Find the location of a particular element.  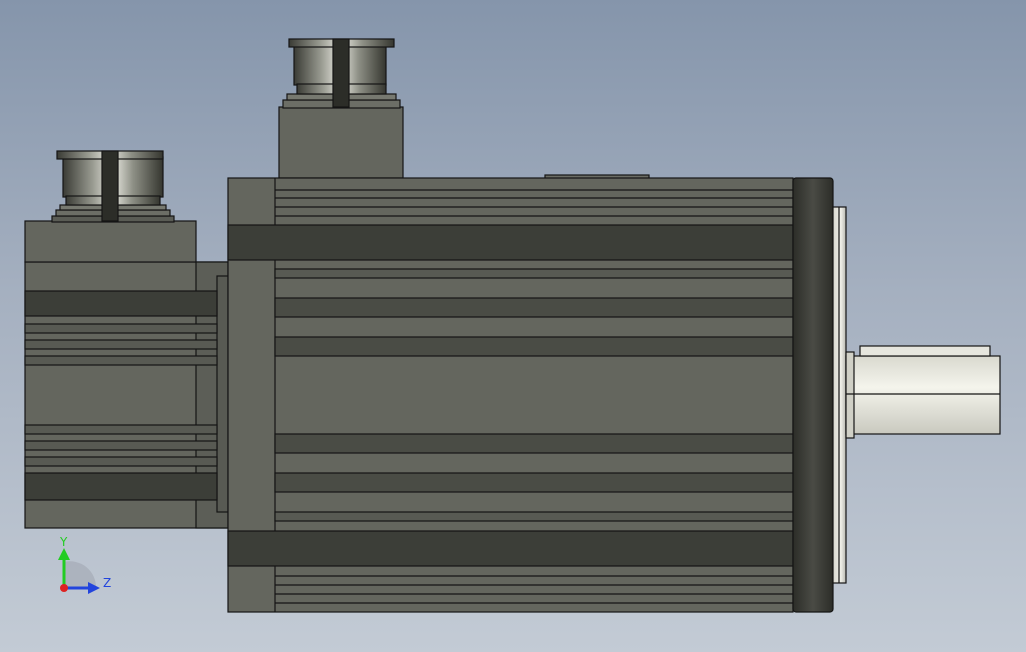

x-axis-dot-icon is located at coordinates (64, 588).